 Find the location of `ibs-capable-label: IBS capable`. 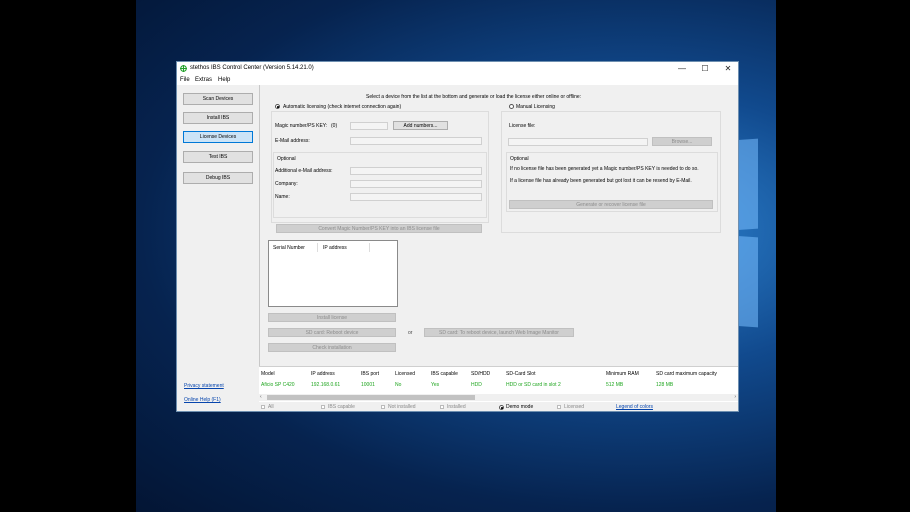

ibs-capable-label: IBS capable is located at coordinates (341, 407).